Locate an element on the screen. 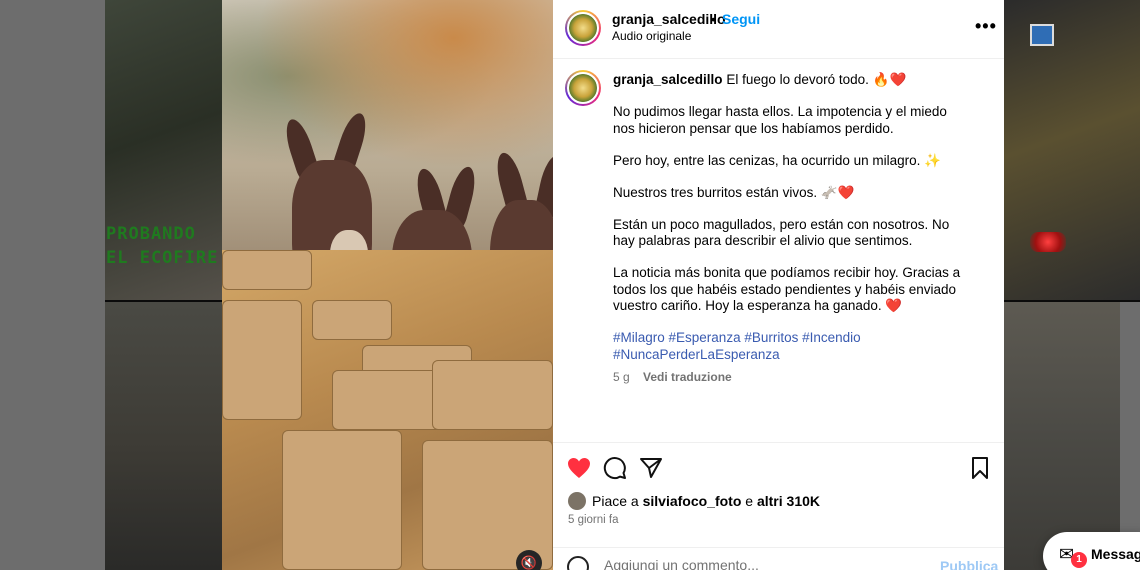 This screenshot has height=570, width=1140. likes-prefix: Piace a is located at coordinates (615, 501).